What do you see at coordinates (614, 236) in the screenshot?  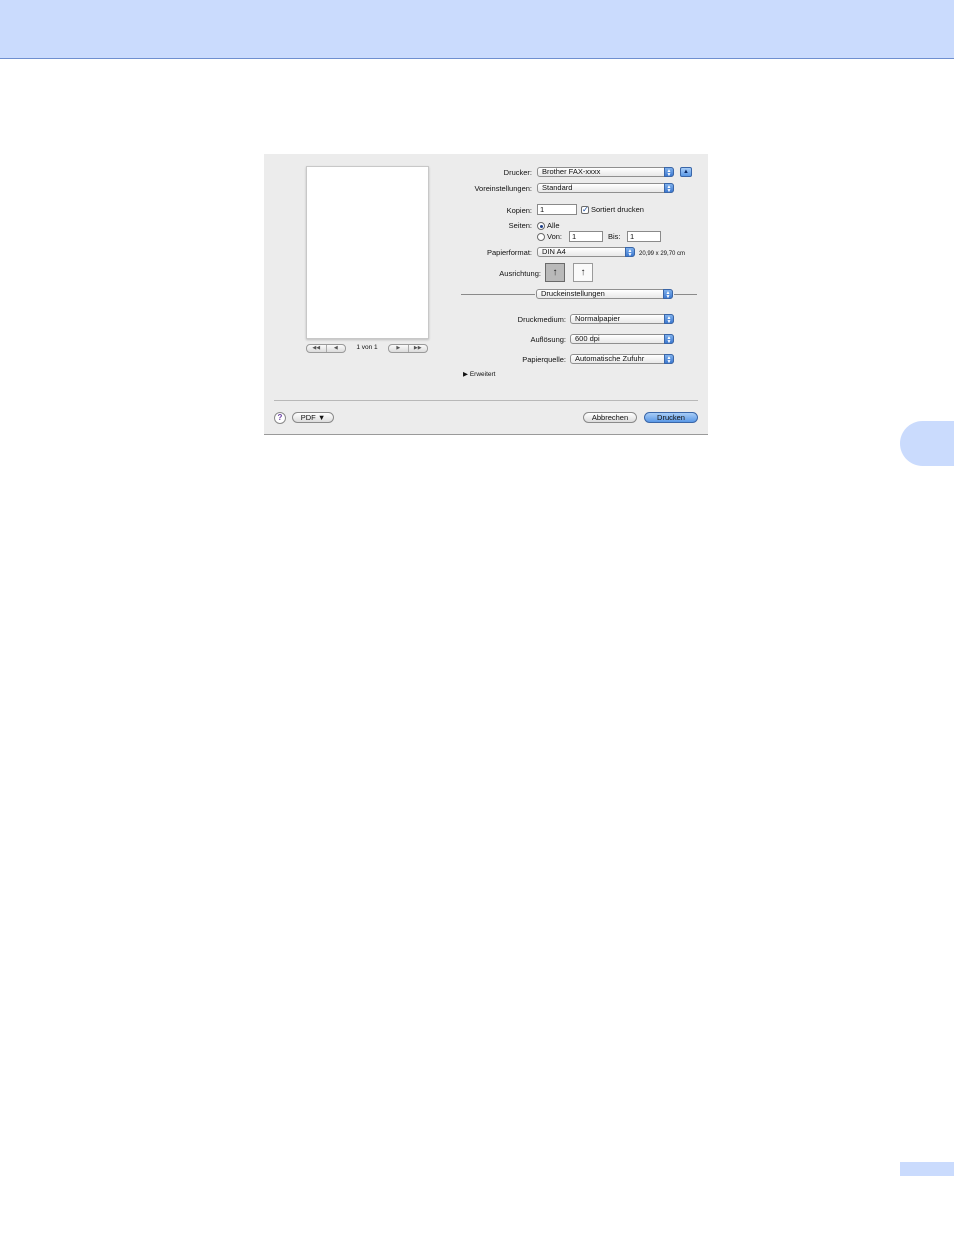 I see `pages-to-label: Bis:` at bounding box center [614, 236].